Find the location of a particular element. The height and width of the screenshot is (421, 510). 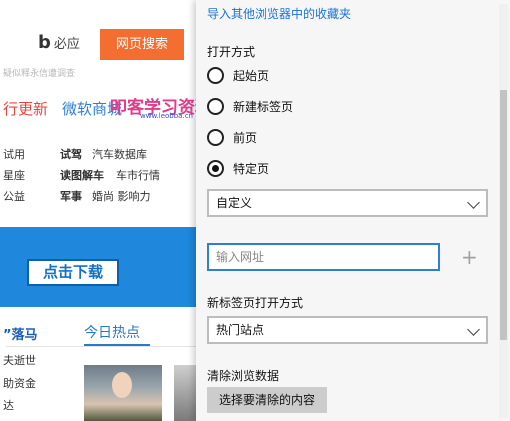

link-col2-bold-1: 读图解车 is located at coordinates (82, 175).